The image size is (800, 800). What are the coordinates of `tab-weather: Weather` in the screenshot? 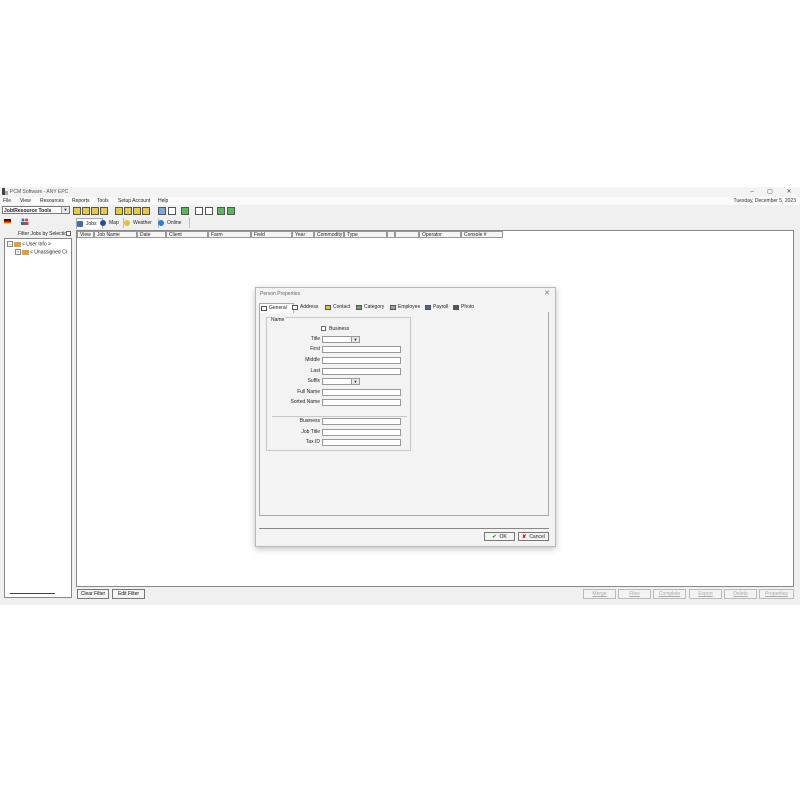 It's located at (141, 223).